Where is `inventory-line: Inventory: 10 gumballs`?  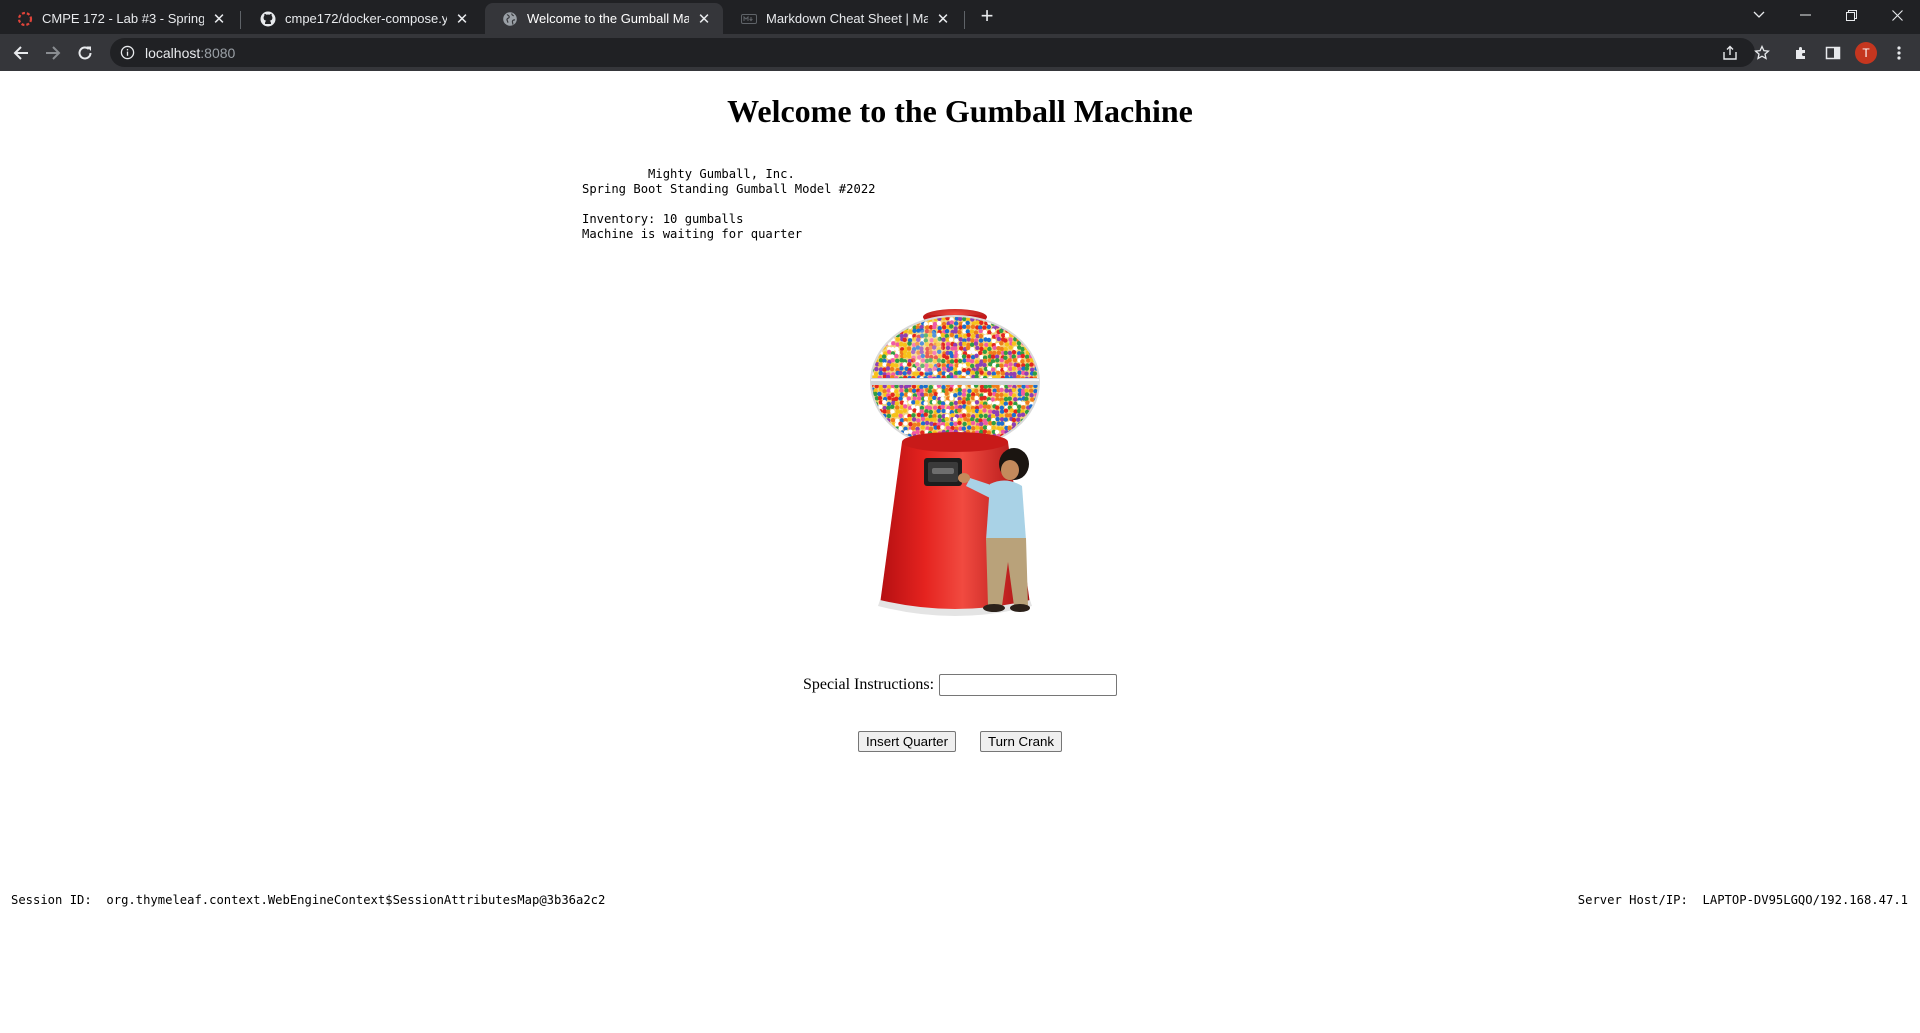 inventory-line: Inventory: 10 gumballs is located at coordinates (663, 219).